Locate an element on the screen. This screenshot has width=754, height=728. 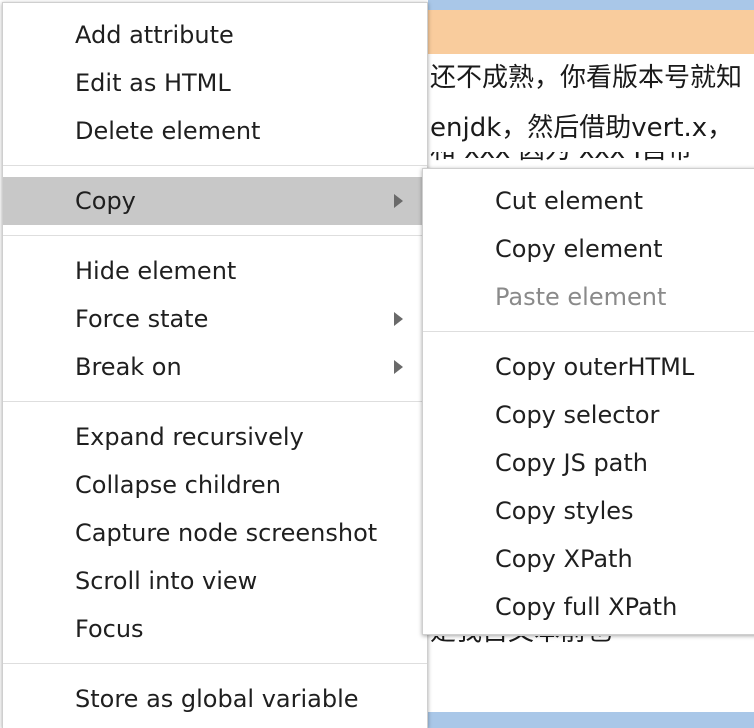
menu-item-label: Copy selector is located at coordinates (577, 415).